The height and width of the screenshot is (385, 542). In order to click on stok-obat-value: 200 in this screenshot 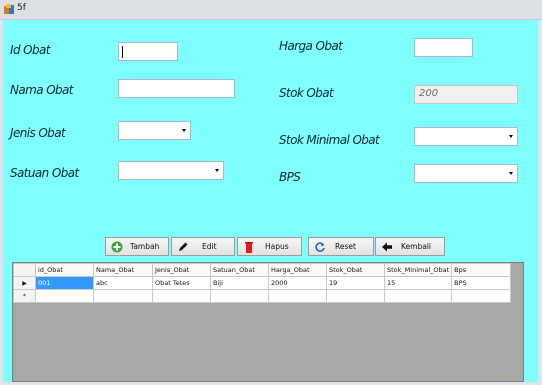, I will do `click(429, 93)`.